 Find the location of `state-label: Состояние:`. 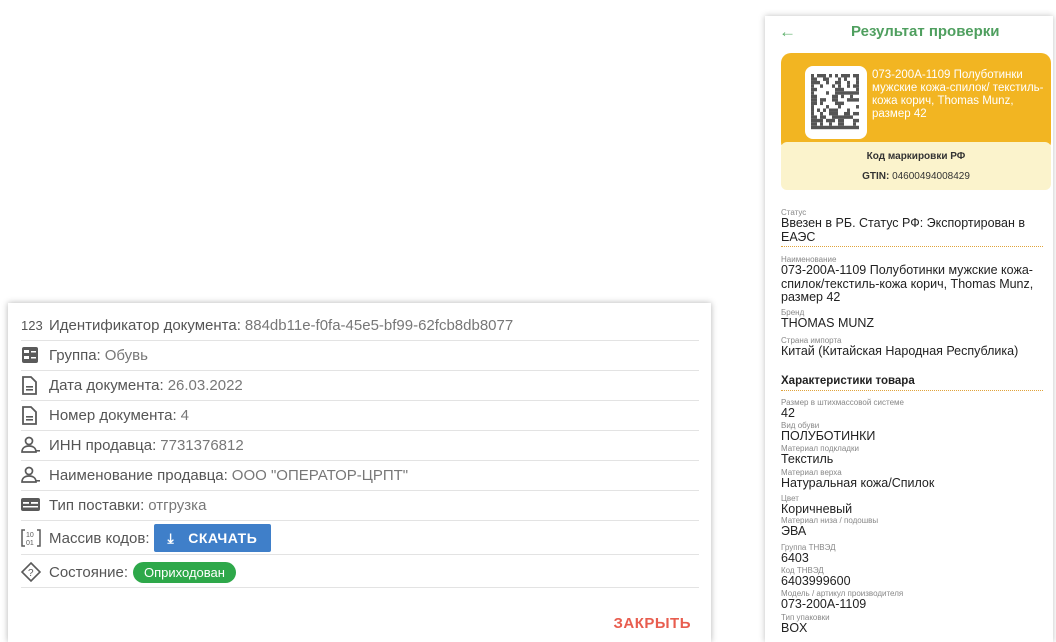

state-label: Состояние: is located at coordinates (89, 572).